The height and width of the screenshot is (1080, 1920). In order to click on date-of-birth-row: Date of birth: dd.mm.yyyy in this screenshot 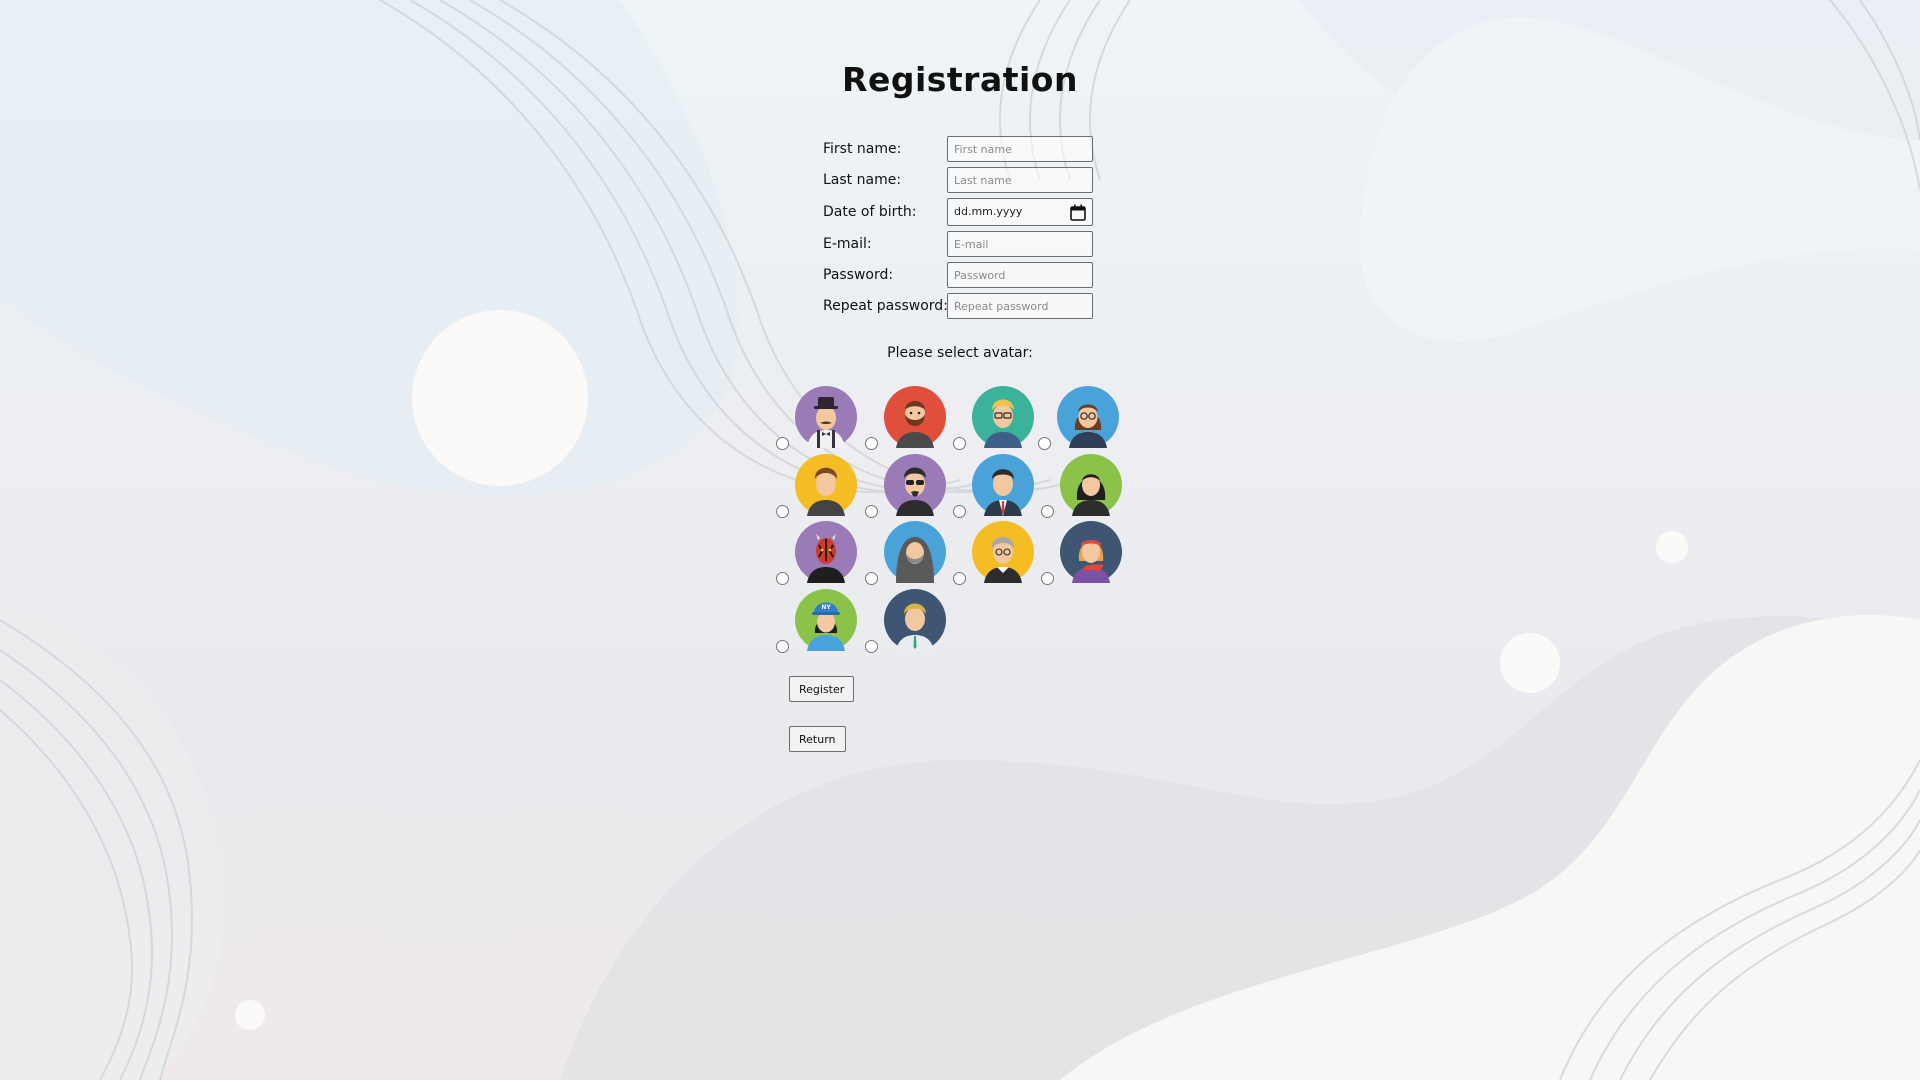, I will do `click(959, 212)`.